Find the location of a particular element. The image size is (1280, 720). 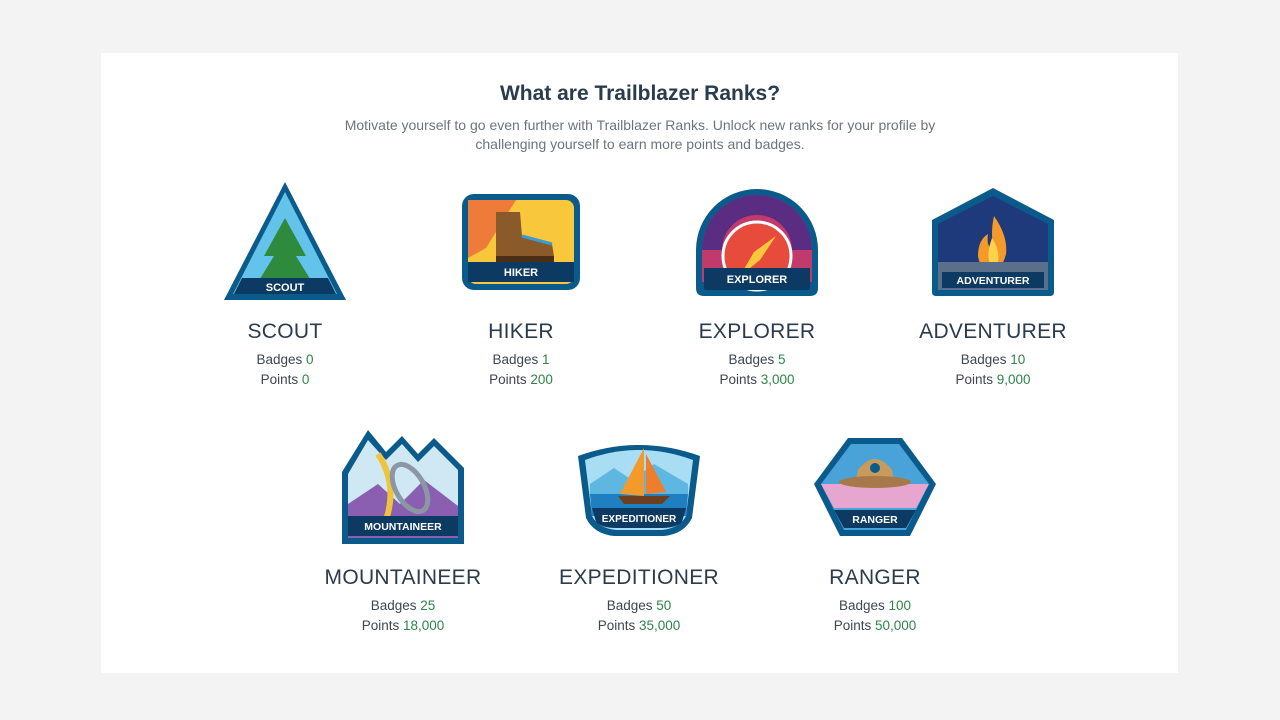

rank-points: Points 200 is located at coordinates (521, 379).